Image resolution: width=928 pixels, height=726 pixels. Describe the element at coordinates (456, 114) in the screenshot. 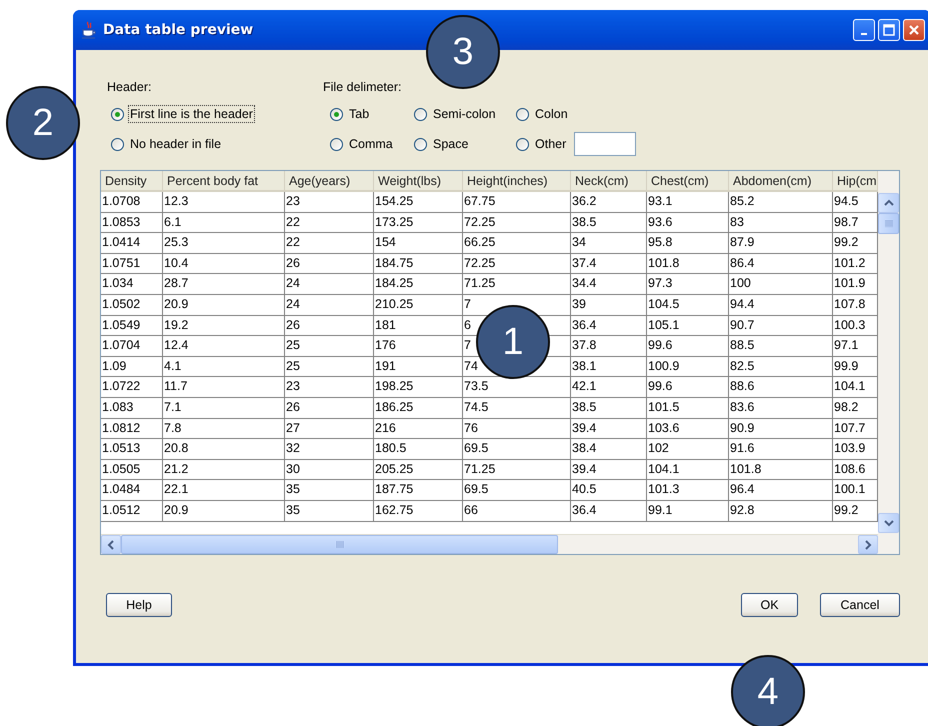

I see `radio-option: Semi-colon` at that location.